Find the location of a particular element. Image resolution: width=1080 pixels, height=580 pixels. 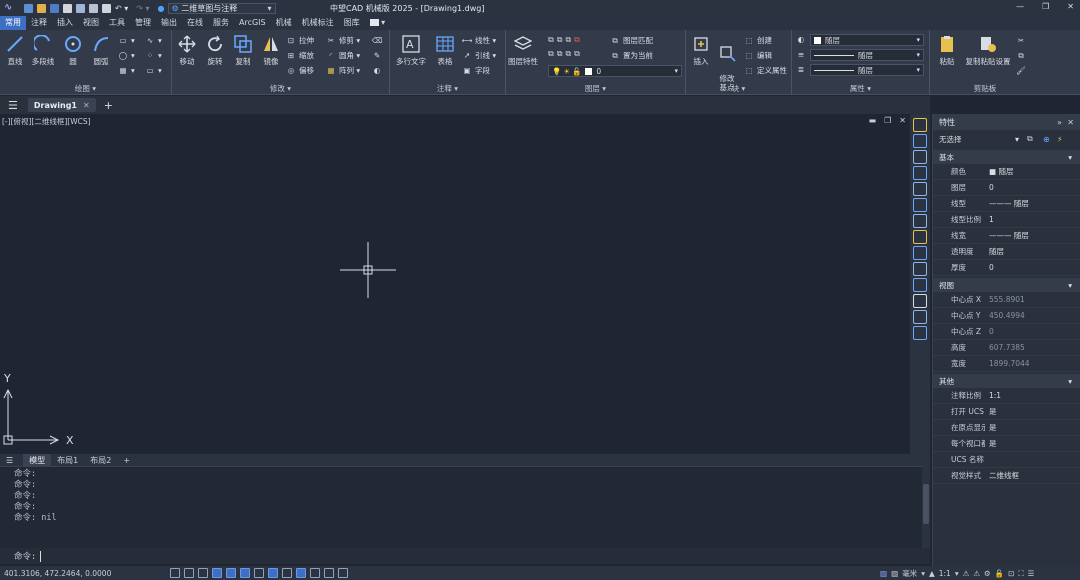

properties-palette-icon is located at coordinates (920, 125).